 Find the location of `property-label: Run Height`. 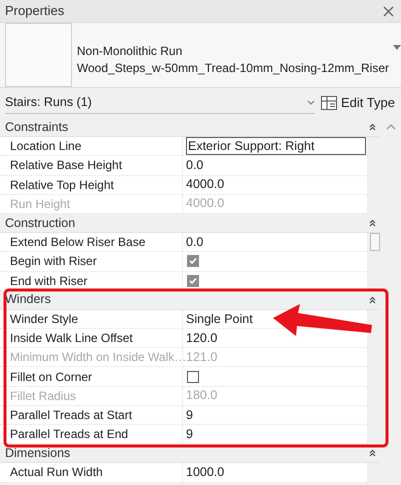

property-label: Run Height is located at coordinates (40, 204).